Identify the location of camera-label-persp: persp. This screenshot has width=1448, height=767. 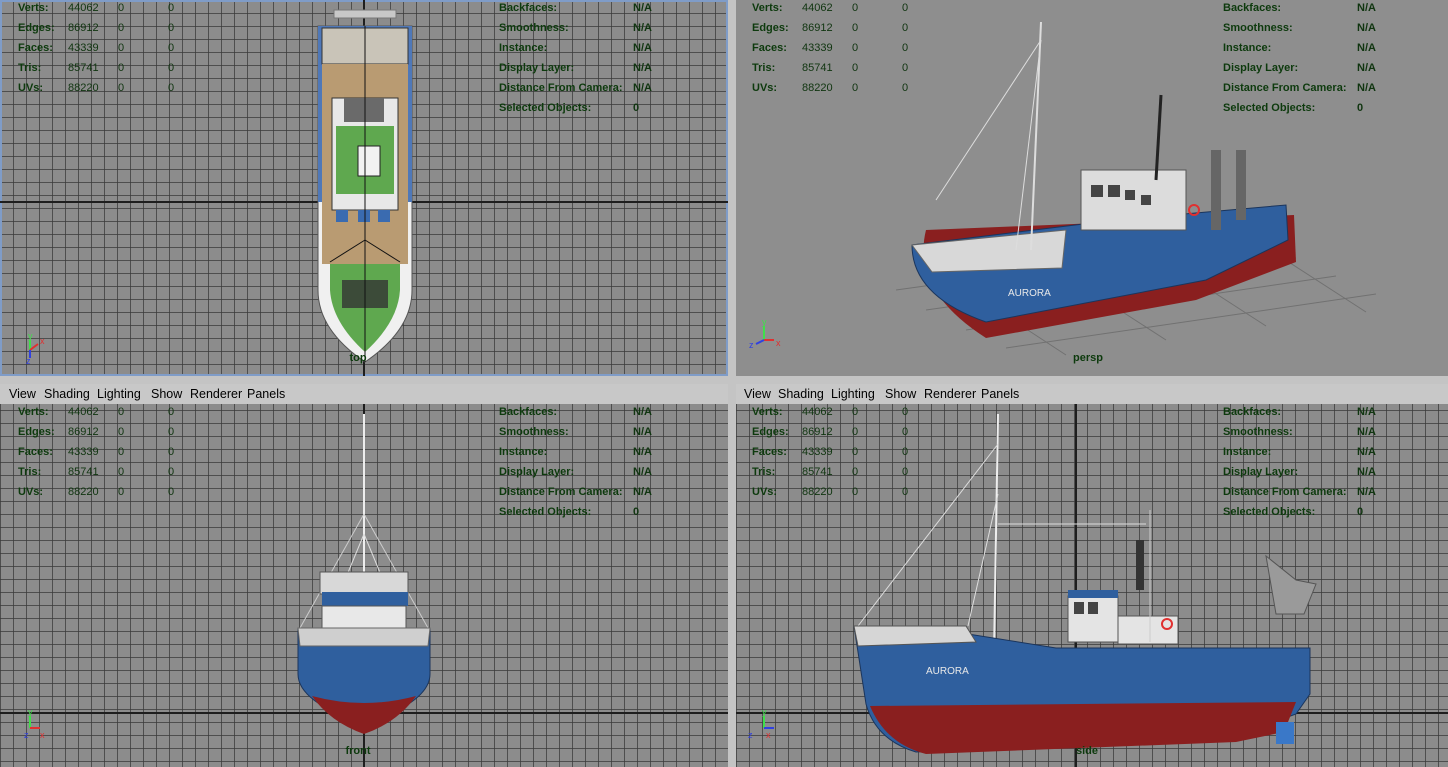
(1088, 358).